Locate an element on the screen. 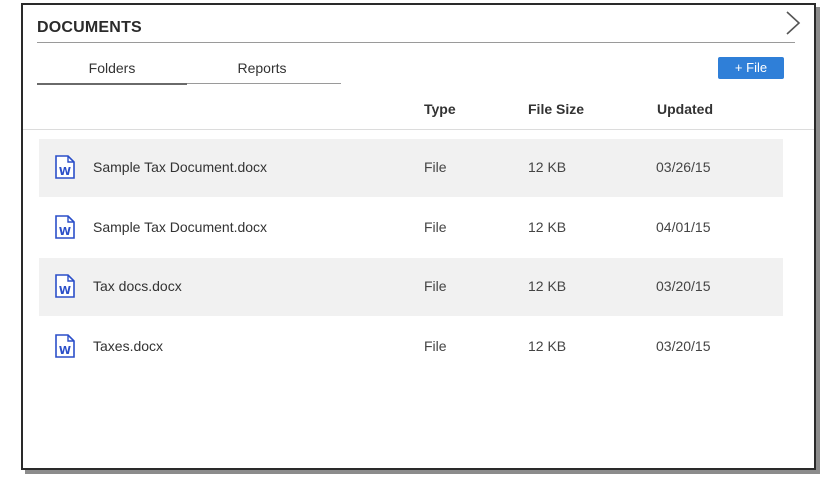 This screenshot has width=825, height=480. column-header-file-size: File Size is located at coordinates (556, 109).